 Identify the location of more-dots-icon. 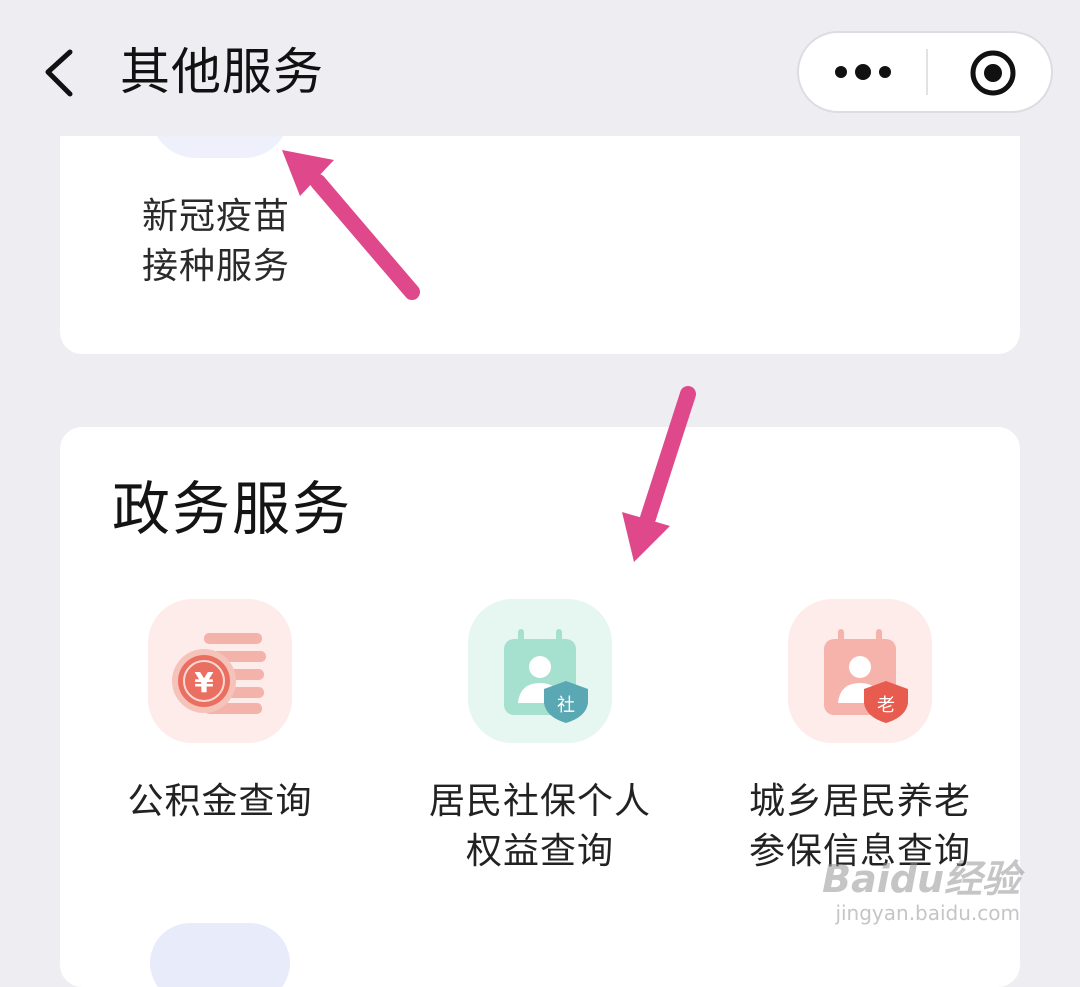
(863, 72).